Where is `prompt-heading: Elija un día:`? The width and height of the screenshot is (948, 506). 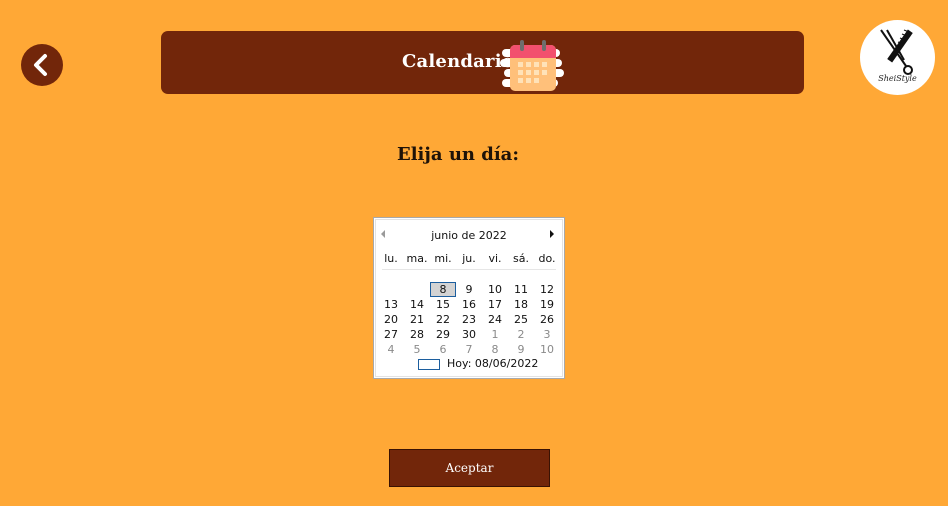
prompt-heading: Elija un día: is located at coordinates (457, 154).